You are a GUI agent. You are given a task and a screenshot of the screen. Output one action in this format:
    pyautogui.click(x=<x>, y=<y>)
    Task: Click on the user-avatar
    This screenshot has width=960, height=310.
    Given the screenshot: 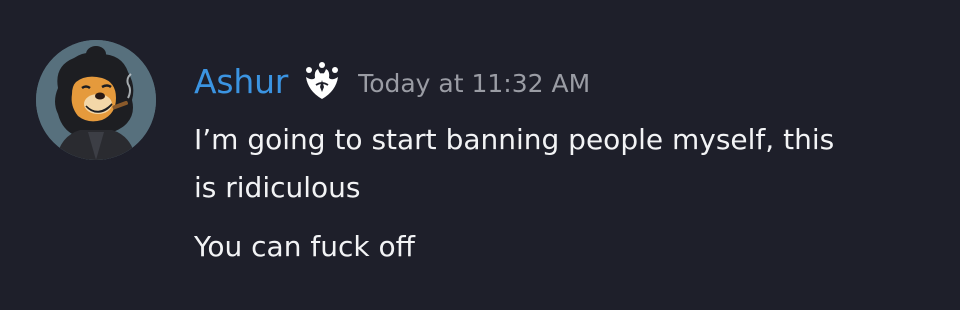 What is the action you would take?
    pyautogui.click(x=96, y=100)
    